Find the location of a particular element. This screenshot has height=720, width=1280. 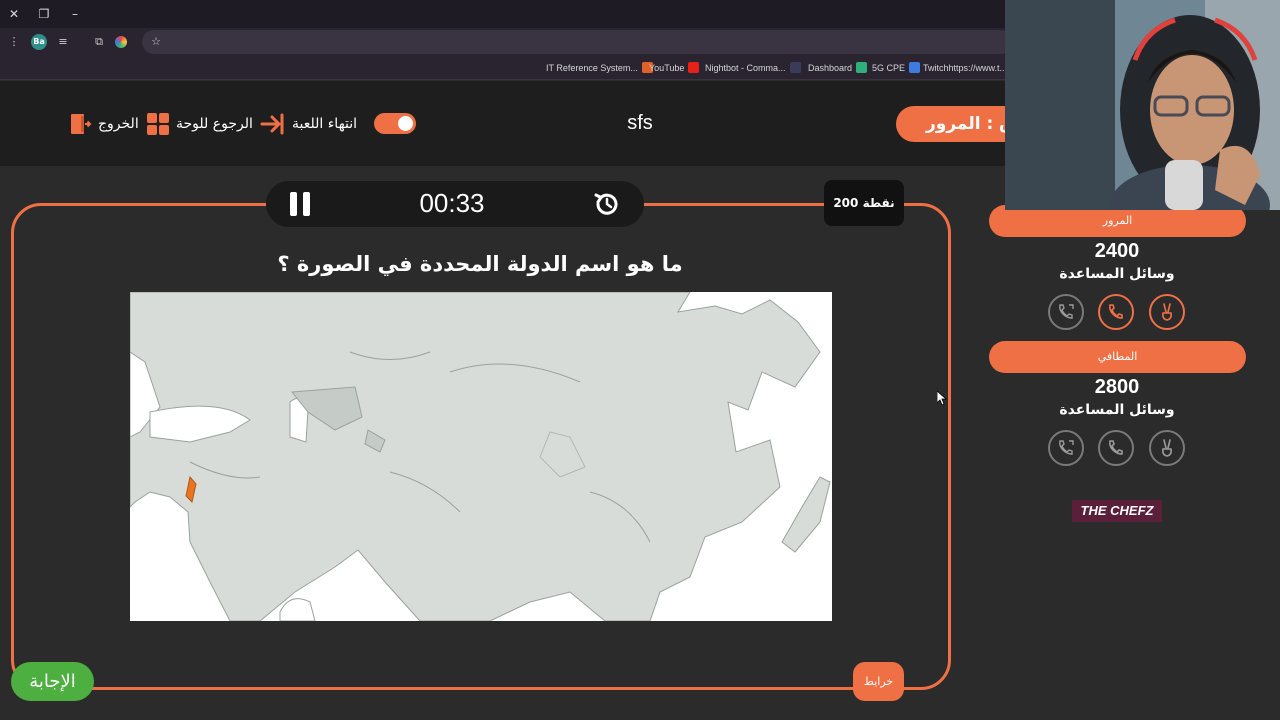

points-badge: 200 نقطة is located at coordinates (864, 203).